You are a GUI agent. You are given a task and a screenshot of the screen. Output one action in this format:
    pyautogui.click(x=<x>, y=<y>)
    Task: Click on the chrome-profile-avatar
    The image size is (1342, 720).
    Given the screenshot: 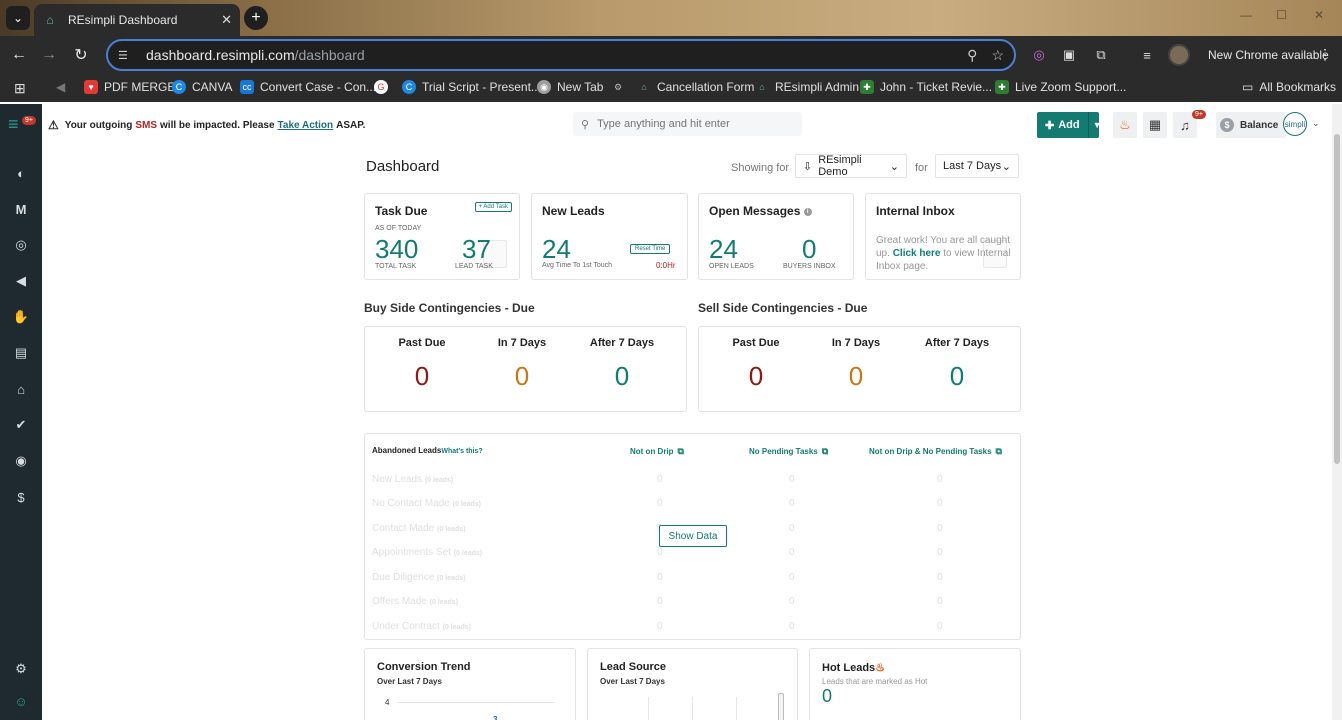 What is the action you would take?
    pyautogui.click(x=1179, y=55)
    